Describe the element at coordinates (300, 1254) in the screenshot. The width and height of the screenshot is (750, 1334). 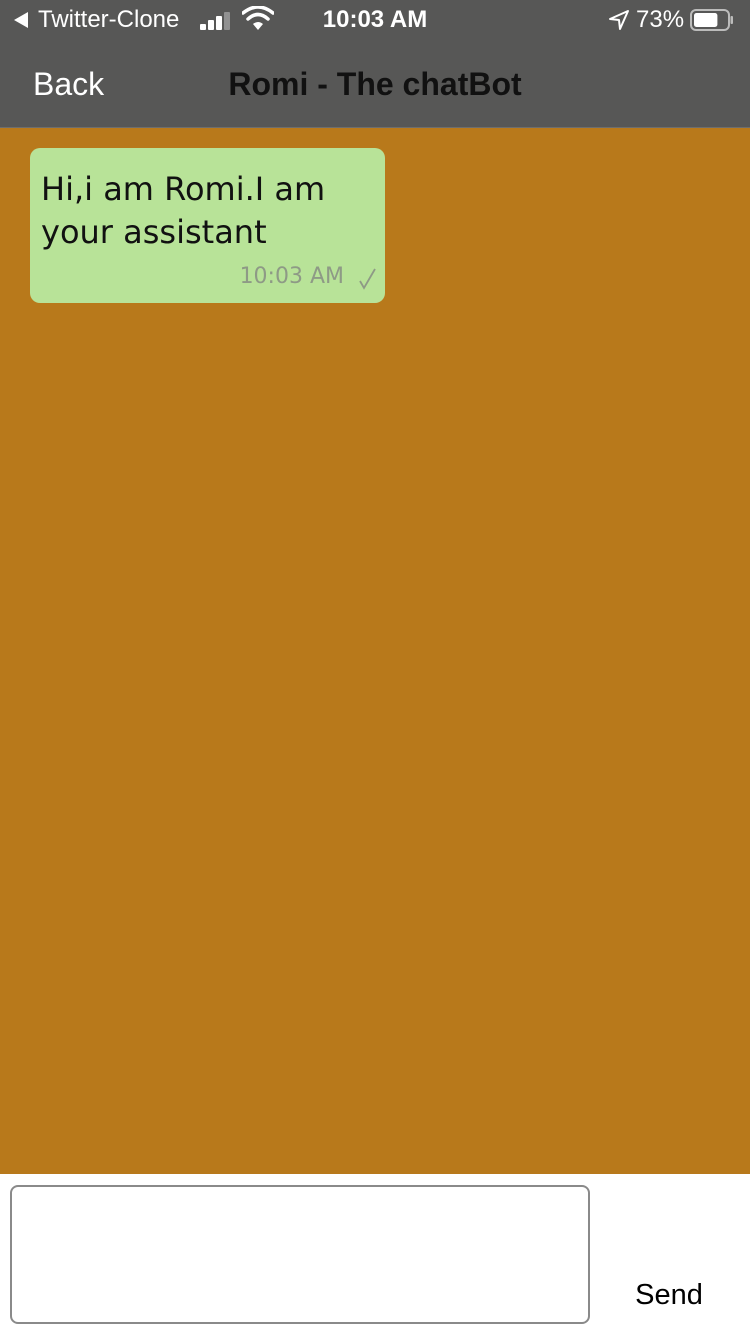
I see `message-input` at that location.